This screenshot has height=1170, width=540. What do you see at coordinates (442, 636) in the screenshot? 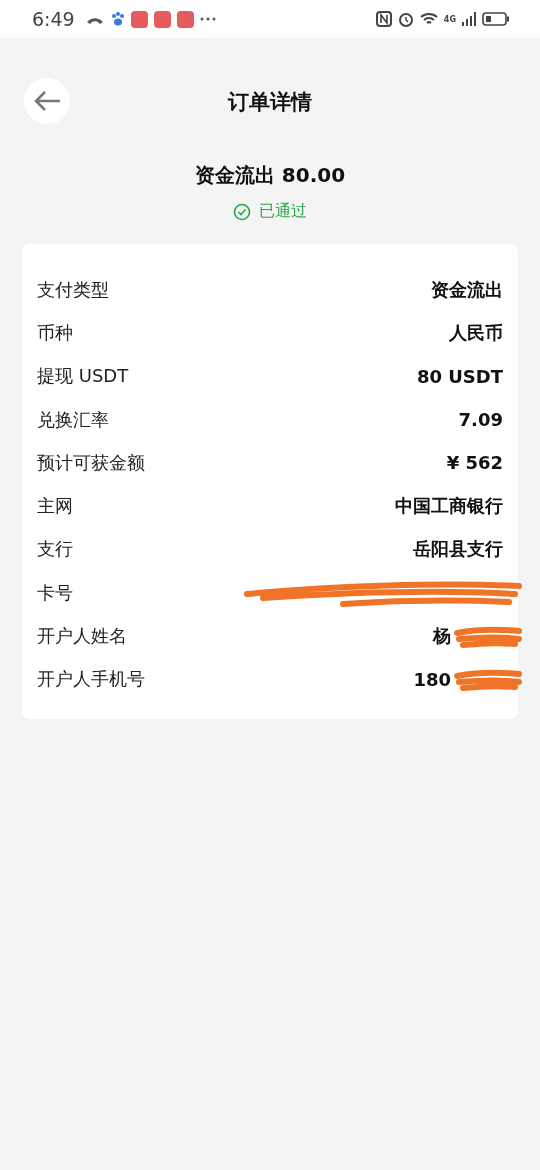
I see `detail-value: 杨` at bounding box center [442, 636].